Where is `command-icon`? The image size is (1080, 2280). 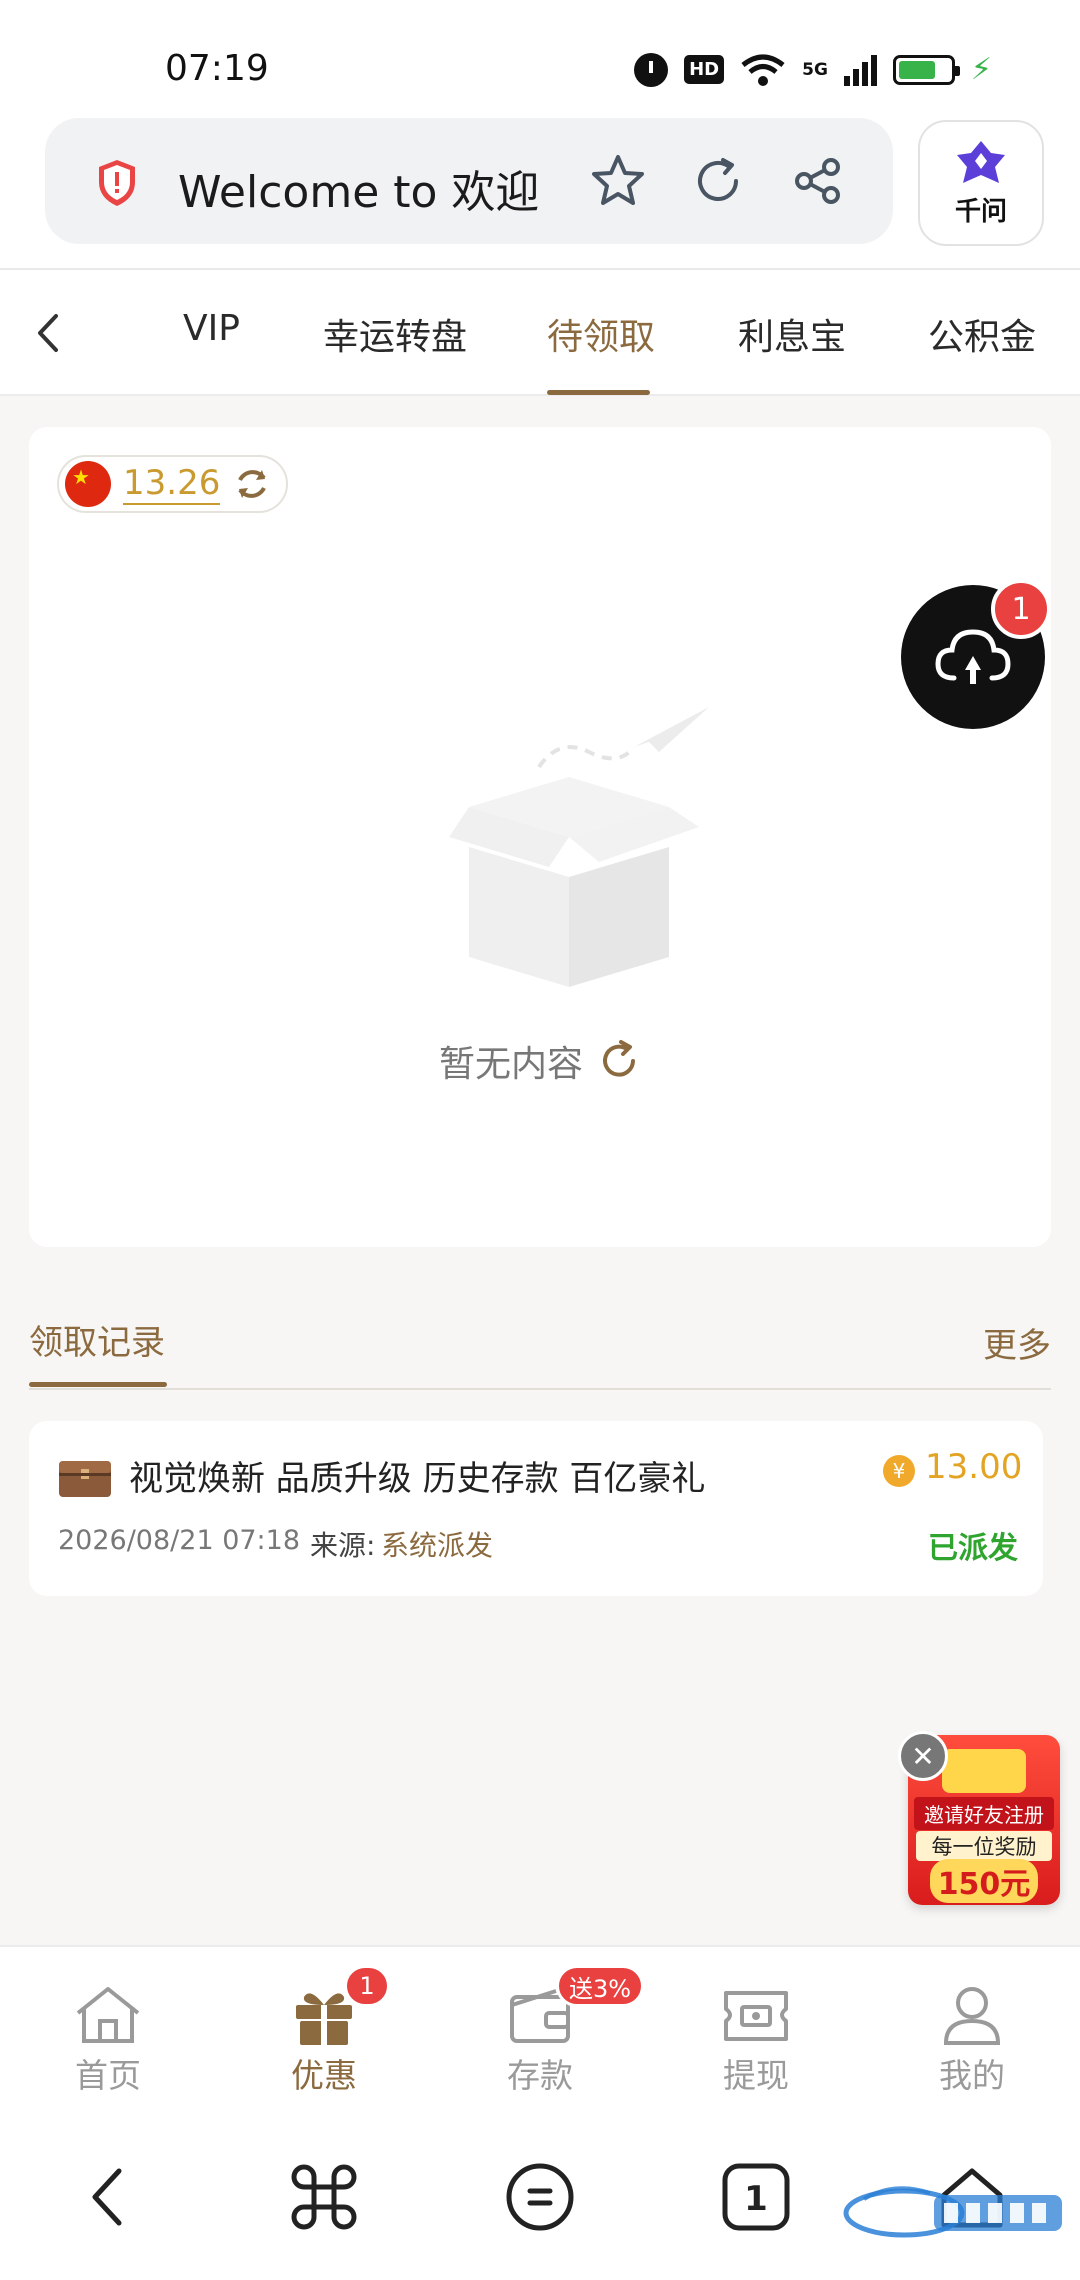
command-icon is located at coordinates (324, 2197).